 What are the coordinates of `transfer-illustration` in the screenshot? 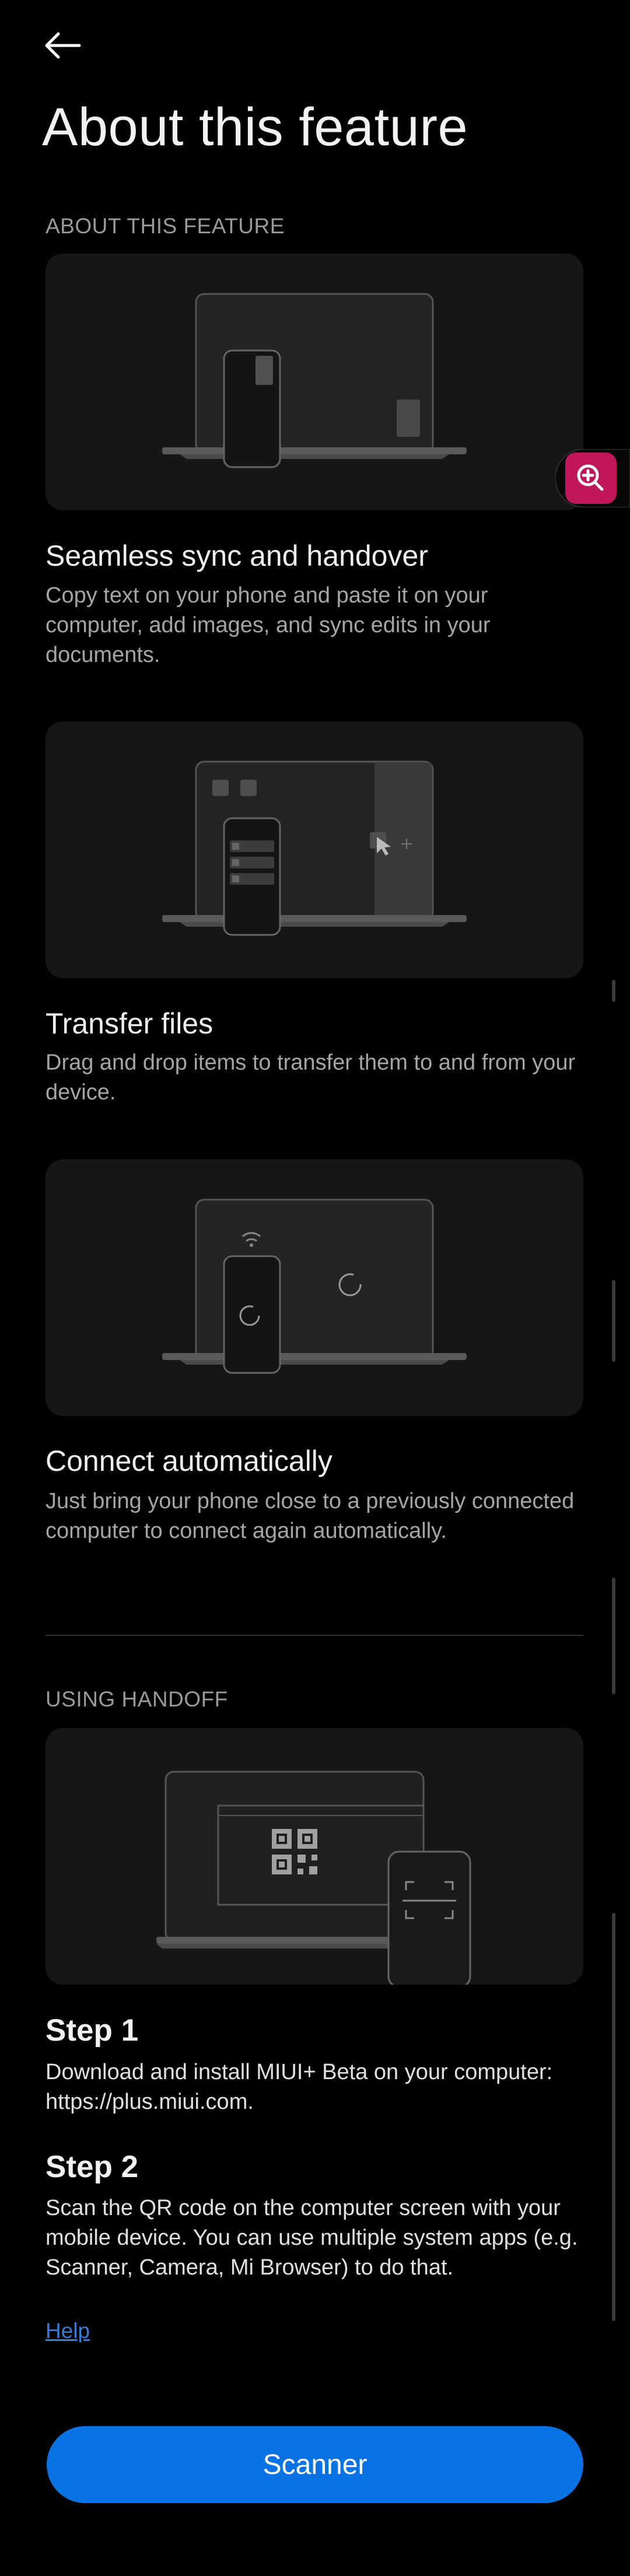 It's located at (314, 849).